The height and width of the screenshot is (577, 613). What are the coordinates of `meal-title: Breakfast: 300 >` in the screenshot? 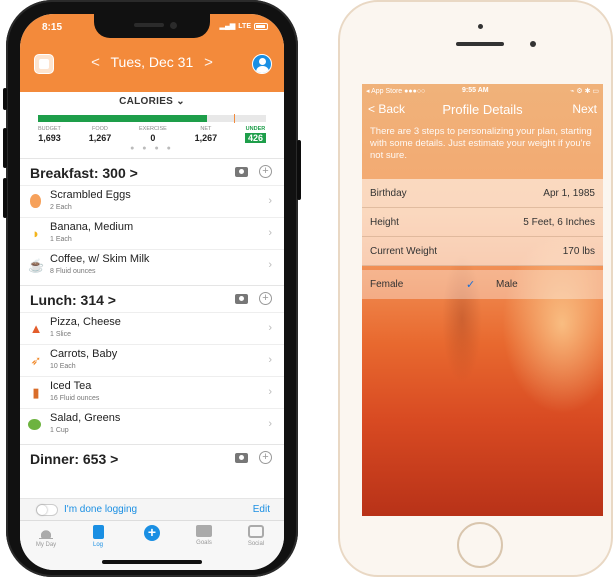 It's located at (84, 173).